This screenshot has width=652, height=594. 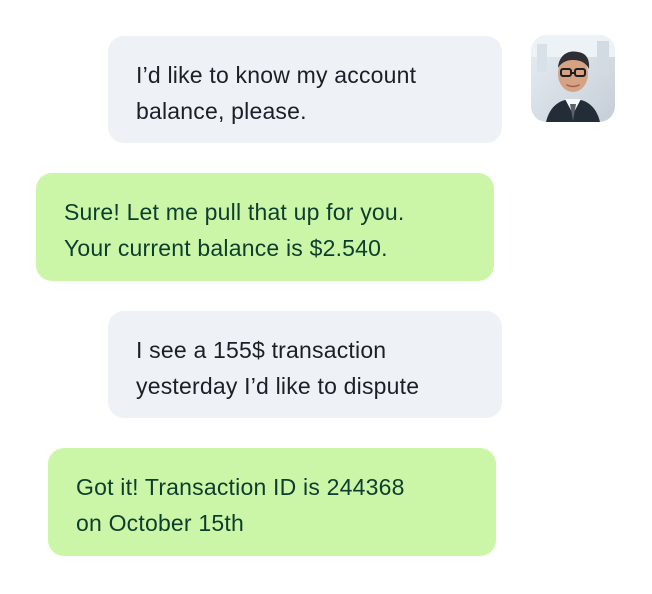 I want to click on avatar-photo-icon, so click(x=573, y=78).